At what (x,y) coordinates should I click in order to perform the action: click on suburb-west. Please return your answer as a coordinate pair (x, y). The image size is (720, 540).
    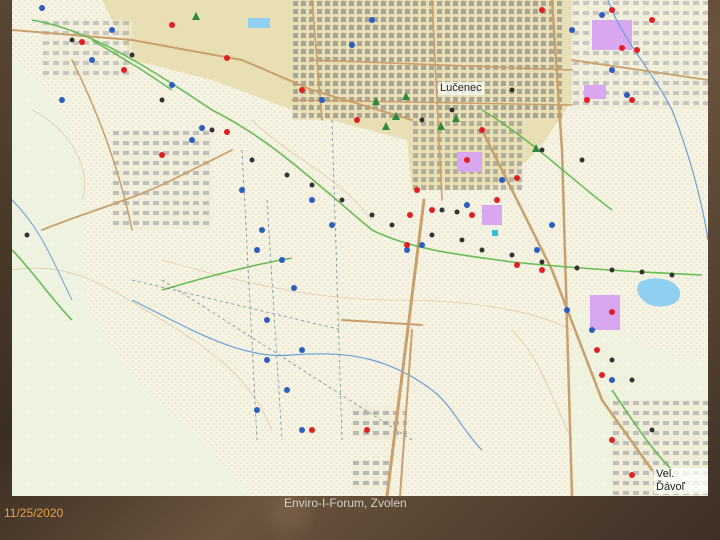
    Looking at the image, I should click on (162, 180).